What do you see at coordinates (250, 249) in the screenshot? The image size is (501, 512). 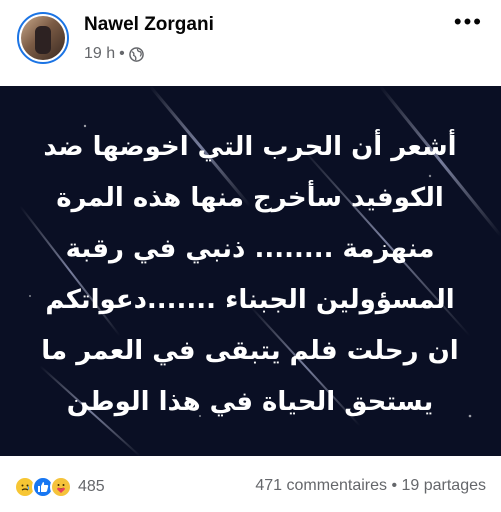 I see `post-text-line: منهزمة ........ ذنبي في رقبة` at bounding box center [250, 249].